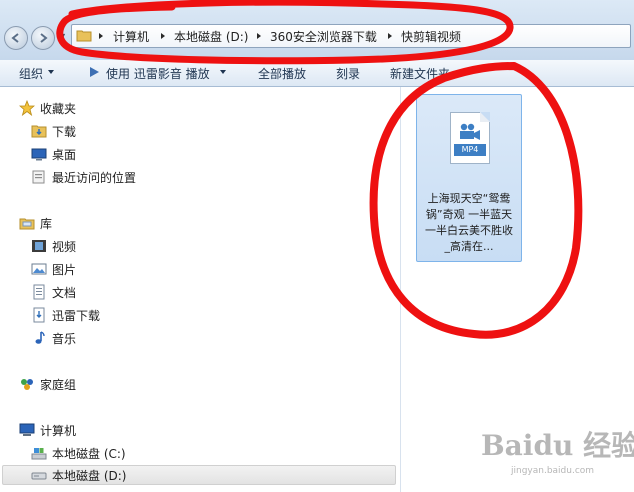 The height and width of the screenshot is (492, 634). I want to click on nav-recent-places-label: 最近访问的位置, so click(94, 177).